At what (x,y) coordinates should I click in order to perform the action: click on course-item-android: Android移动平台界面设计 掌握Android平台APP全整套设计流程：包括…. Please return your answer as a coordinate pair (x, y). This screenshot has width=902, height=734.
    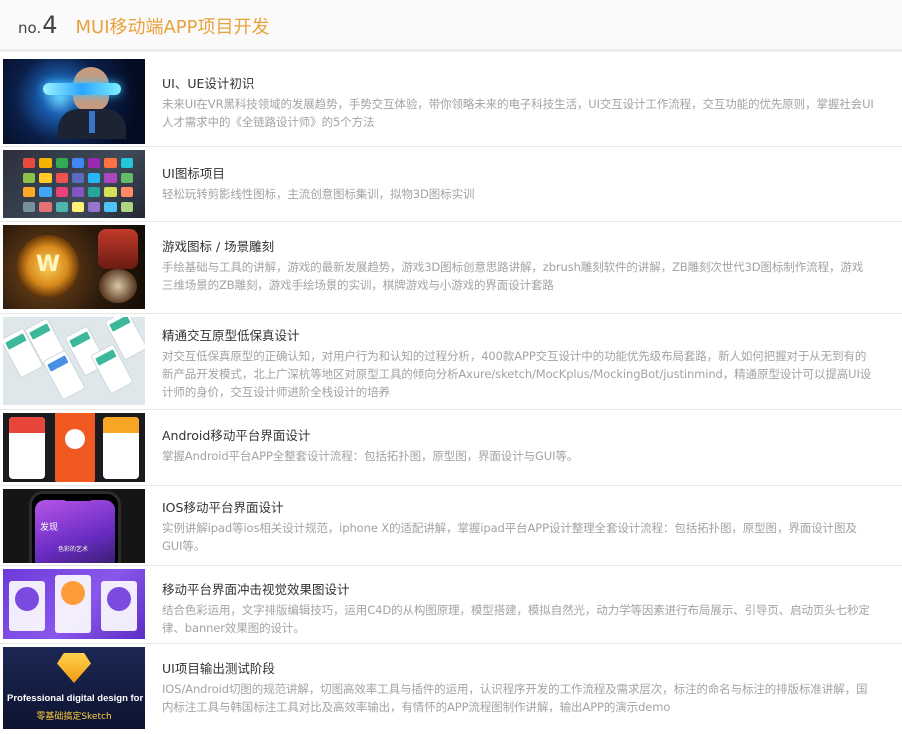
    Looking at the image, I should click on (451, 448).